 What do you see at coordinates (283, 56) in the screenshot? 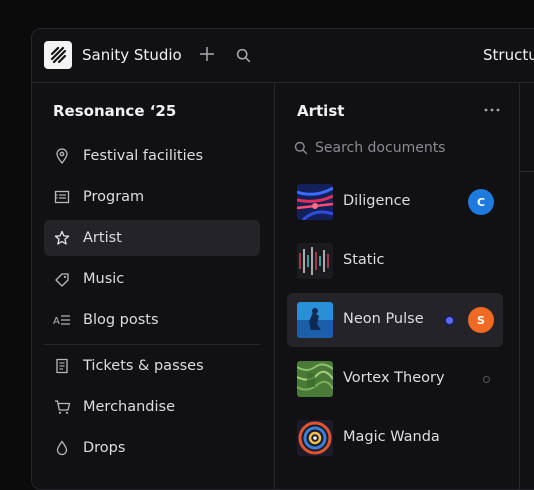
I see `top-bar: Sanity Studio Structure` at bounding box center [283, 56].